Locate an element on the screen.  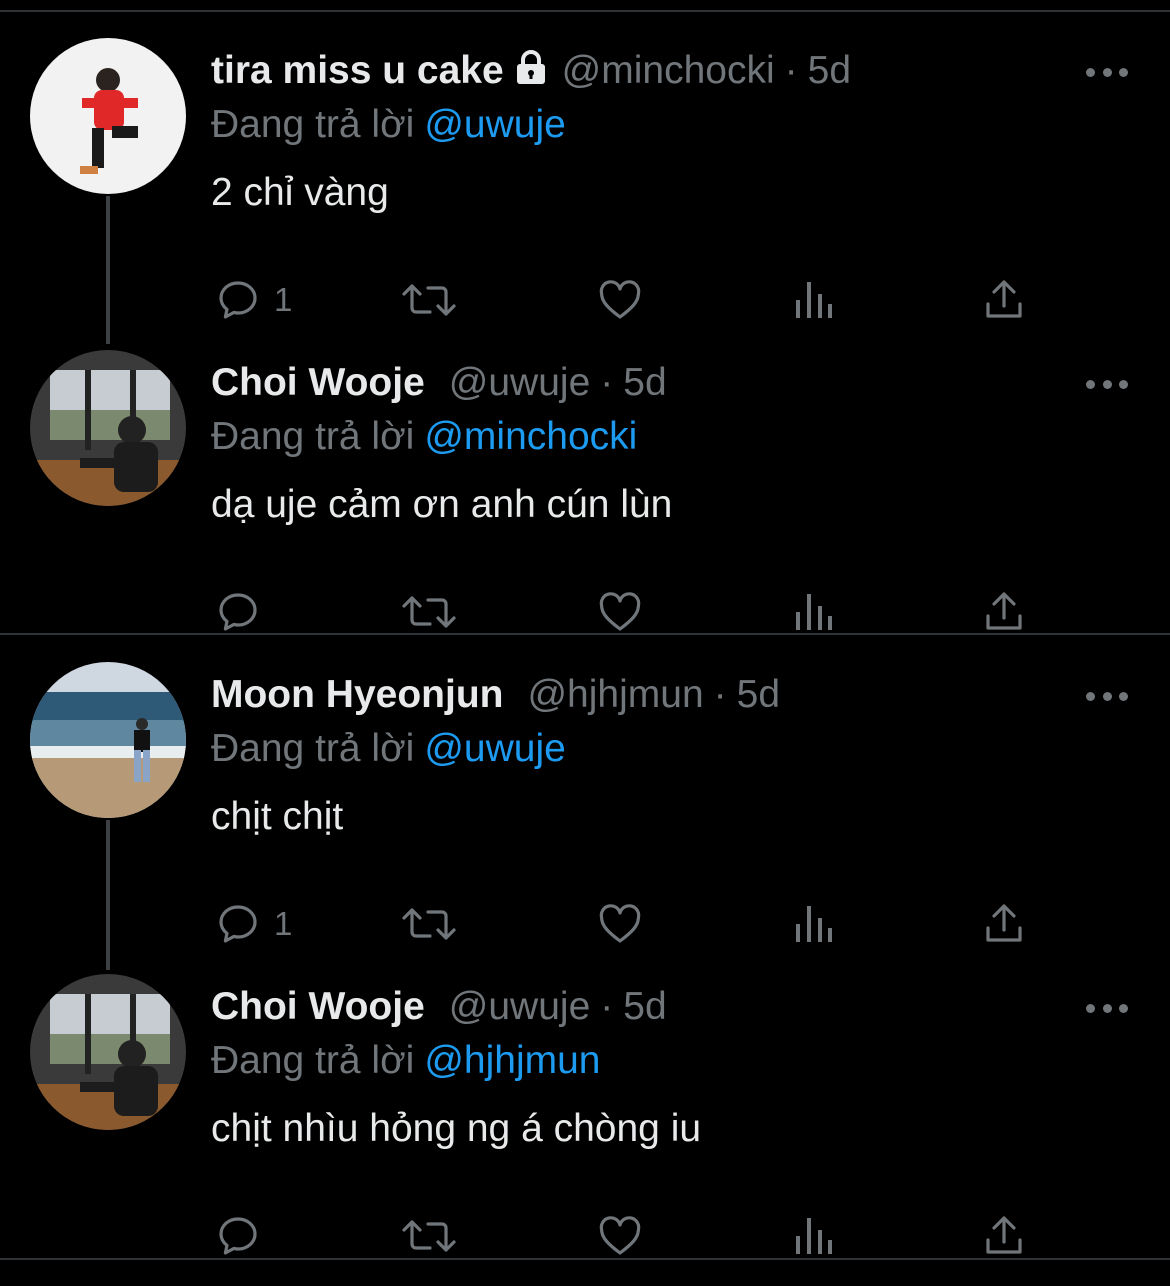
tweet-text: chịt nhìu hỏng ng á chòng iu is located at coordinates (456, 1128).